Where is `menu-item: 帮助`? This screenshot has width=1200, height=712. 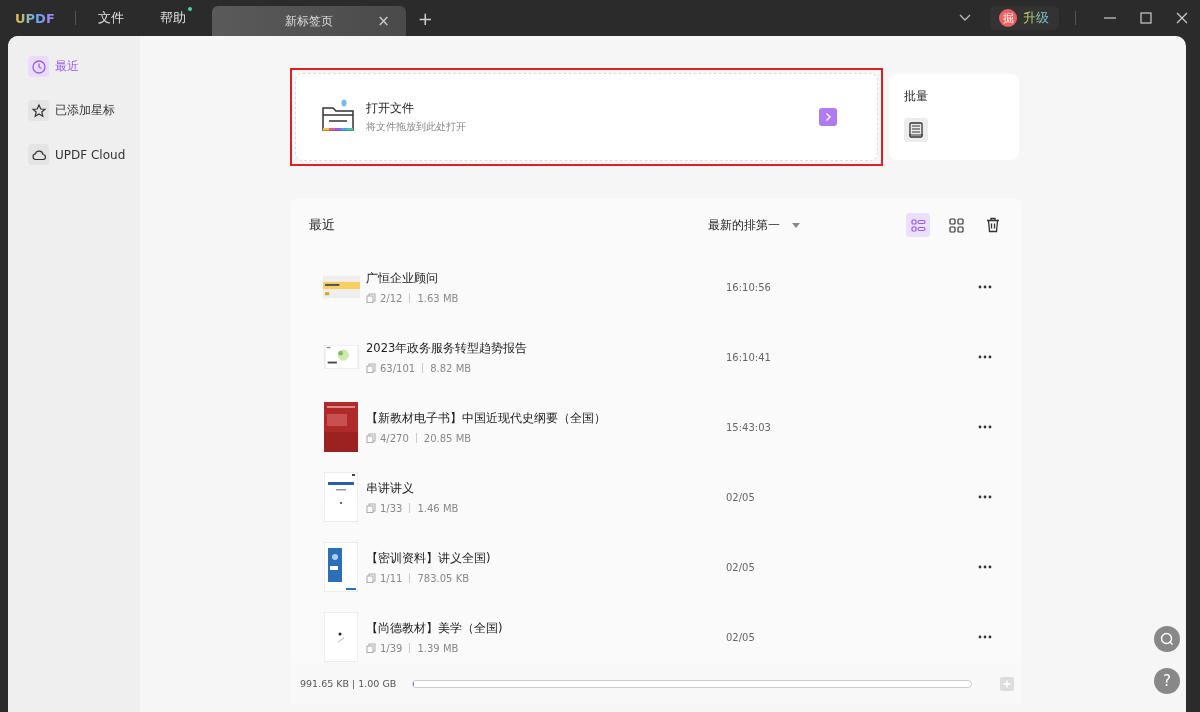
menu-item: 帮助 is located at coordinates (175, 18).